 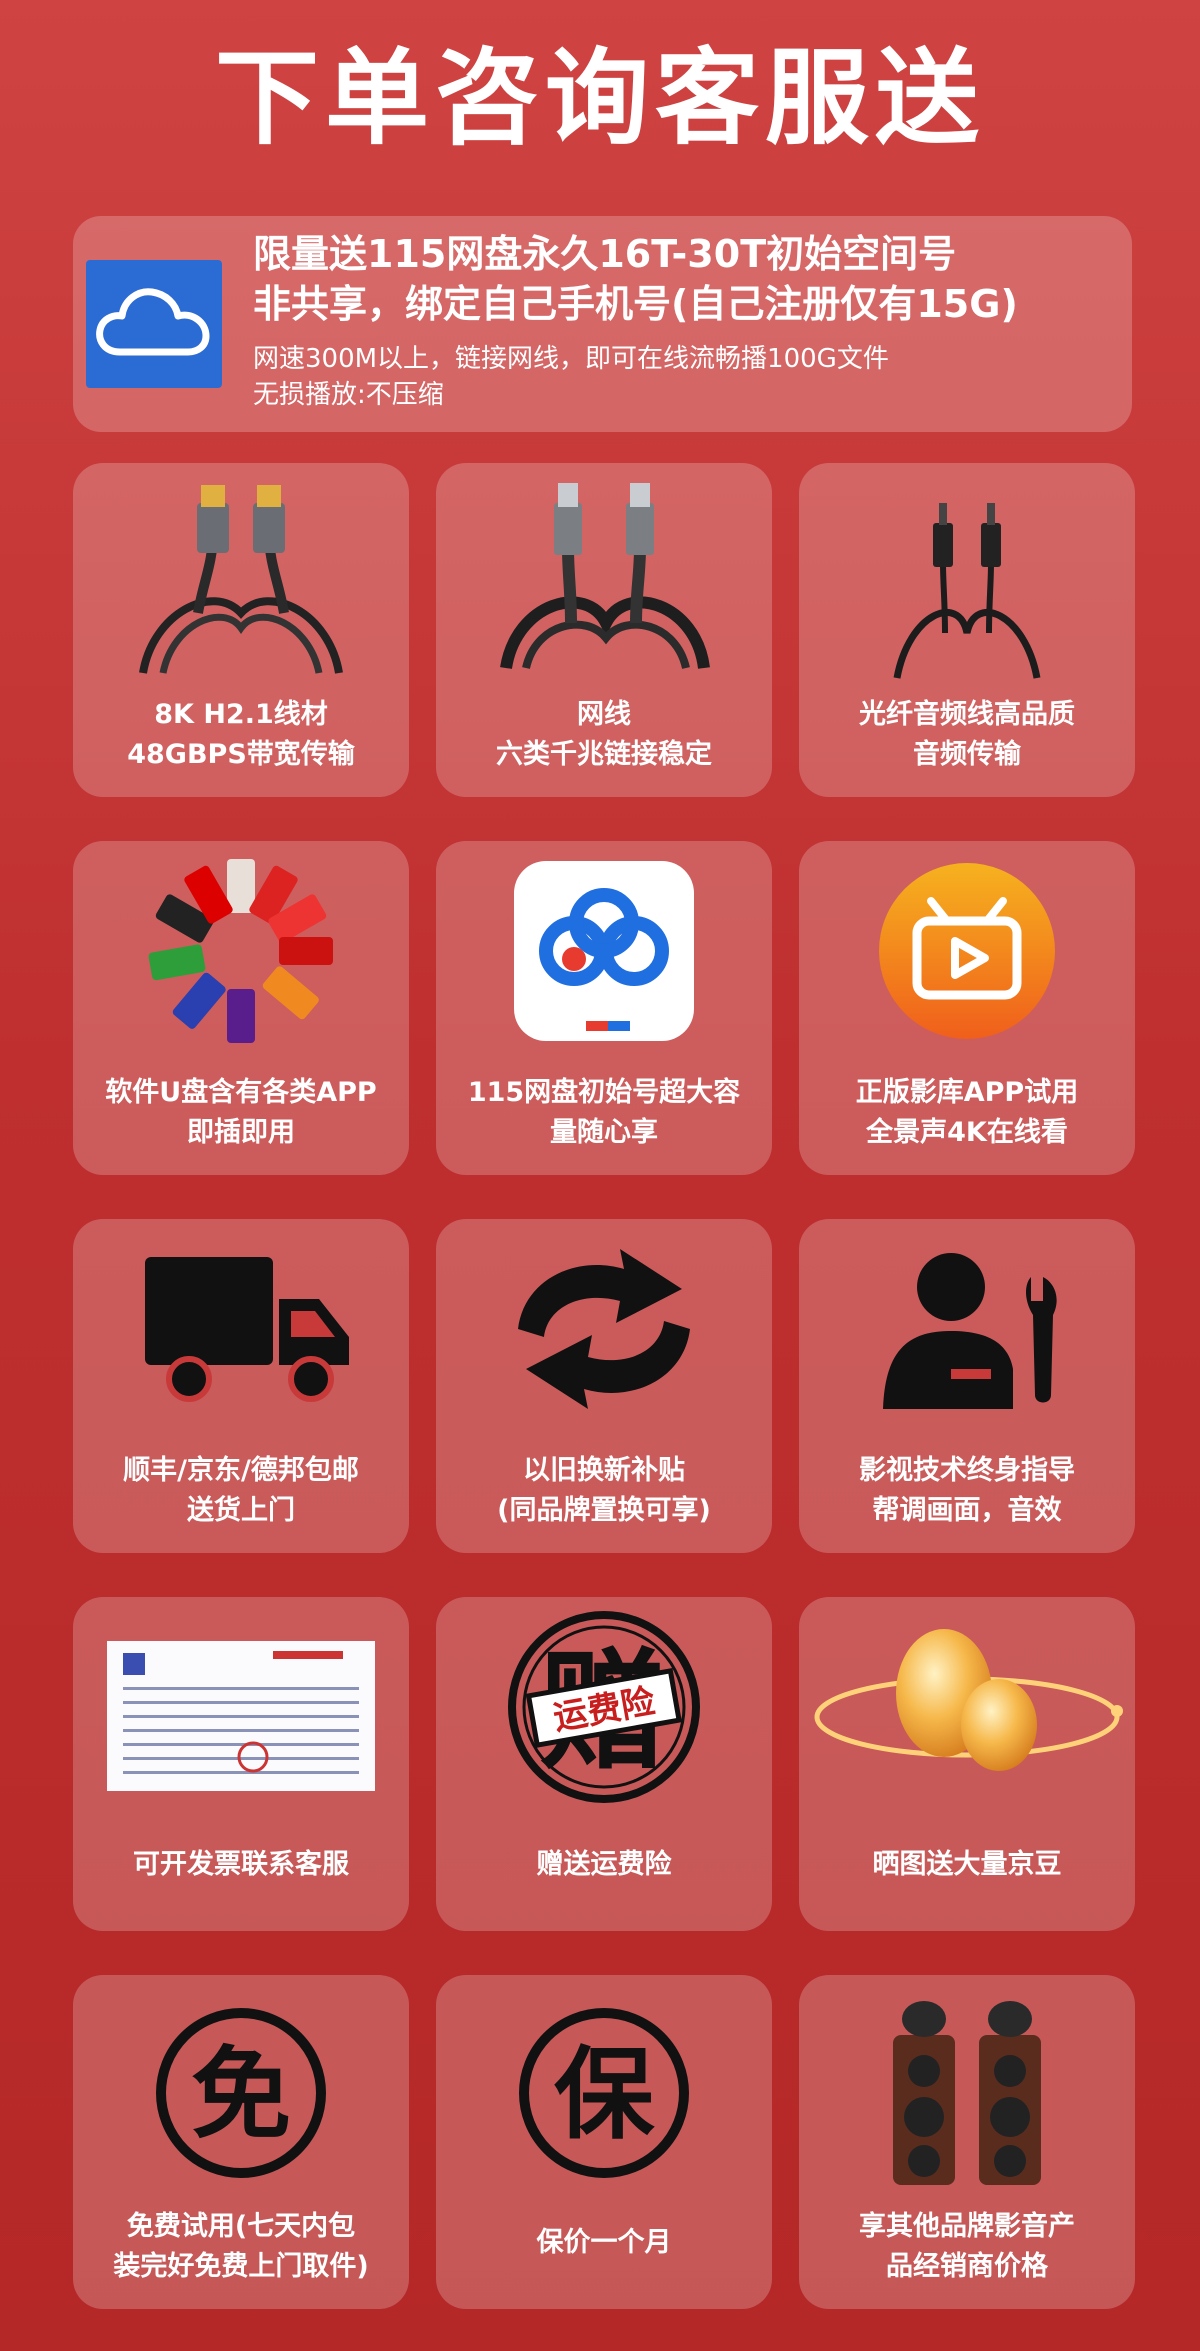 I want to click on card-caption: 可开发票联系客服, so click(x=241, y=1864).